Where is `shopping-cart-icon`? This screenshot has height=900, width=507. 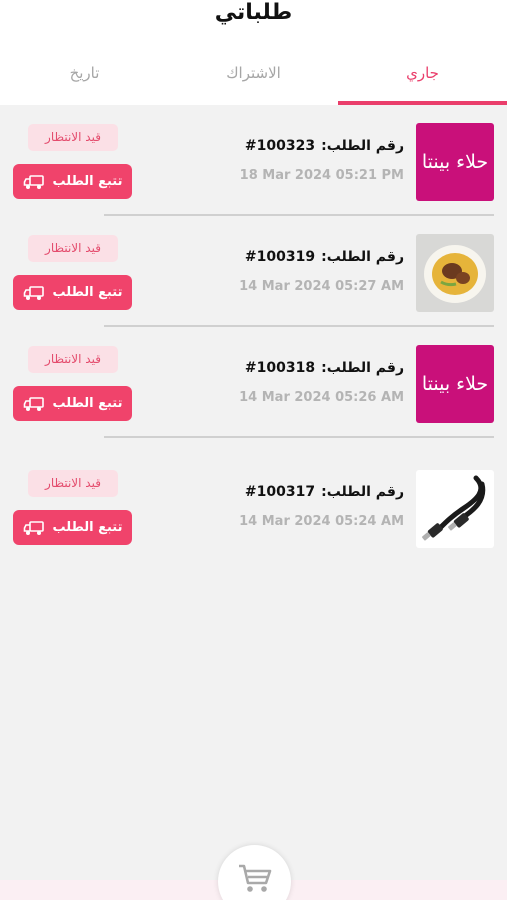 shopping-cart-icon is located at coordinates (254, 878).